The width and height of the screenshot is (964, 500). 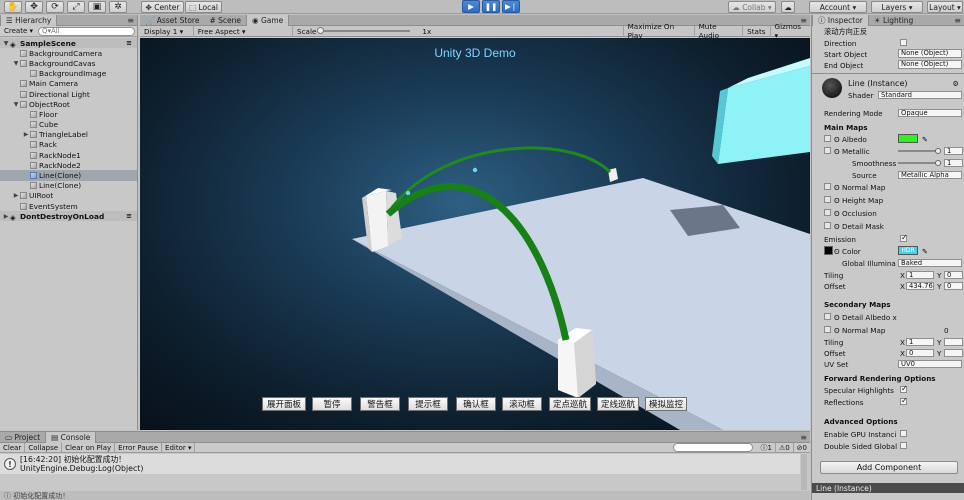 I want to click on tab-game: ◉ Game, so click(x=268, y=20).